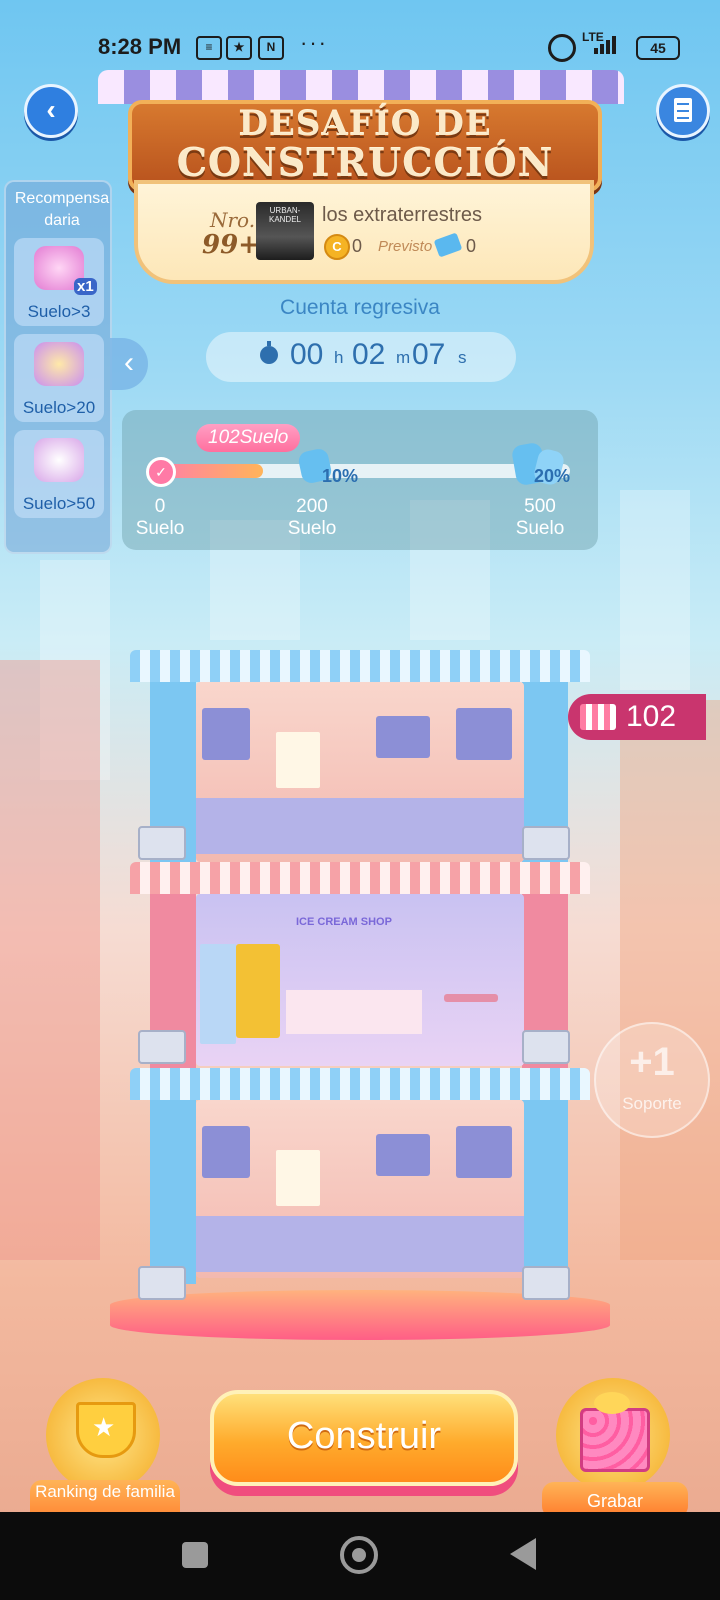 The image size is (720, 1600). I want to click on milestone-value: 200, so click(312, 506).